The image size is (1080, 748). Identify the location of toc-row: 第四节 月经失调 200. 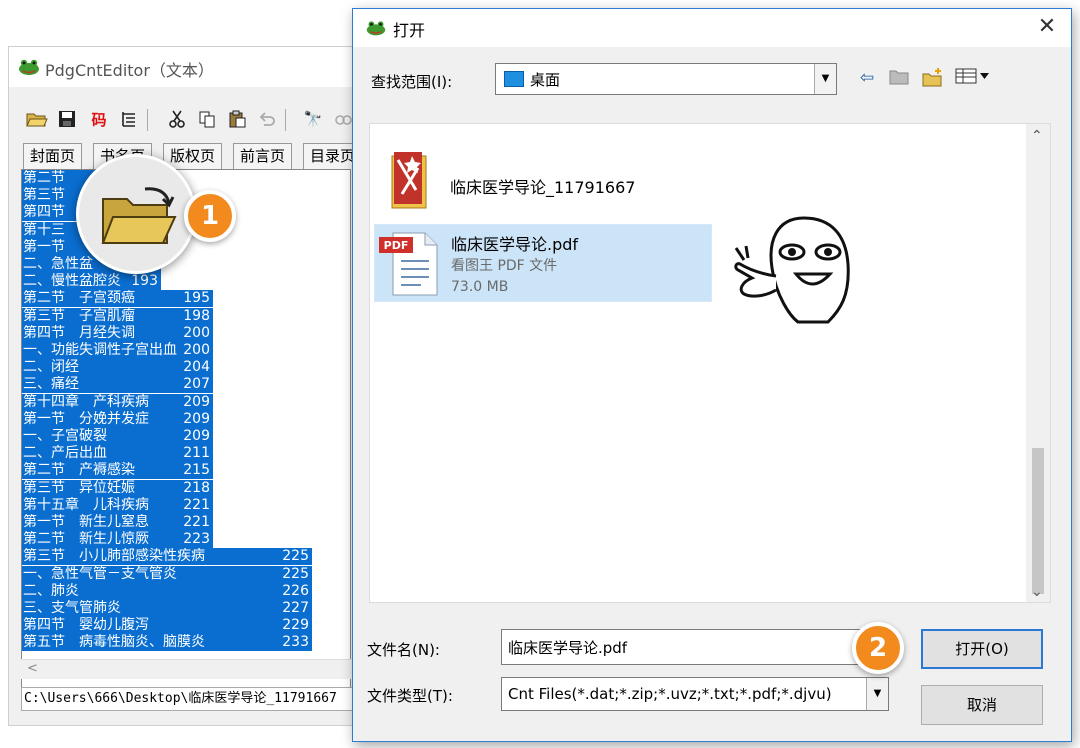
(117, 333).